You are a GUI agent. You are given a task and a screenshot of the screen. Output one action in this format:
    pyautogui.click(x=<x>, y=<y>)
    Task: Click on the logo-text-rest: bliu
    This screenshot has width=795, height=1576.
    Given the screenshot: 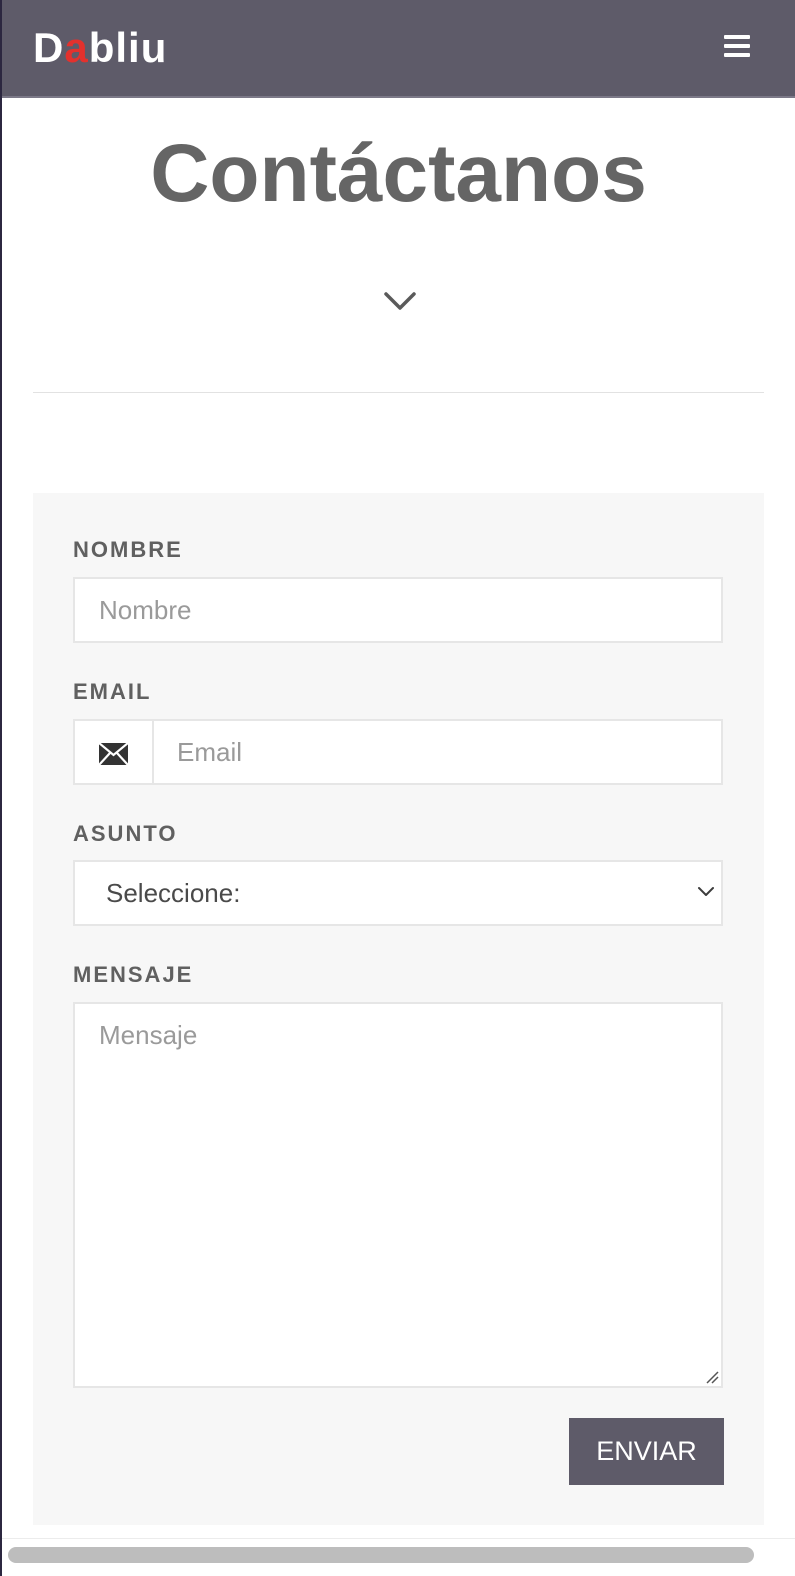 What is the action you would take?
    pyautogui.click(x=128, y=47)
    